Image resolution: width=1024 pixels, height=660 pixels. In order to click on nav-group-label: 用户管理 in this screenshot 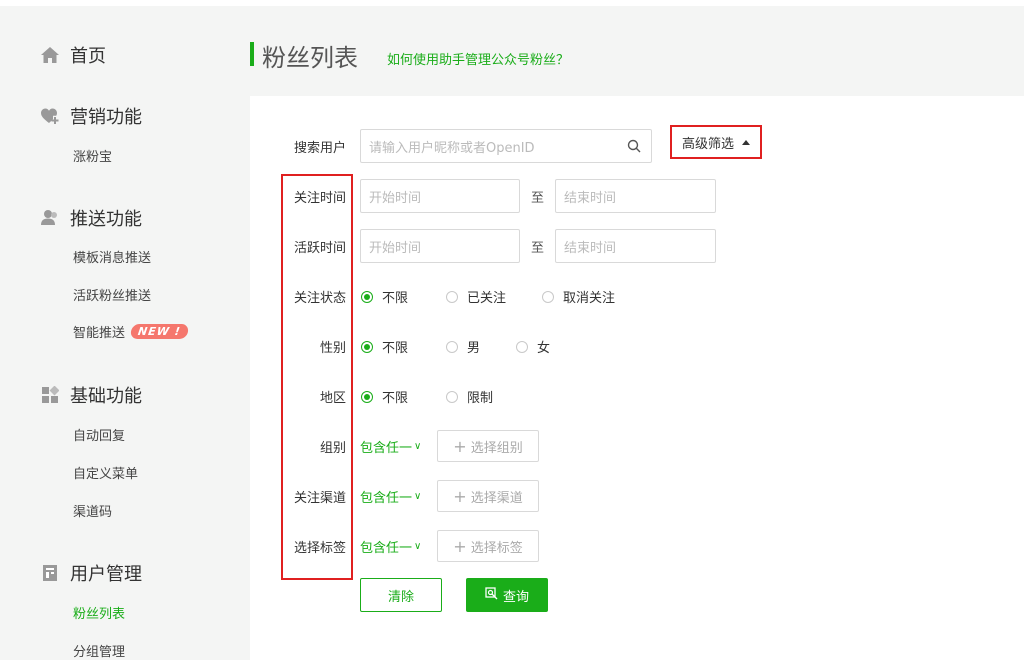, I will do `click(106, 574)`.